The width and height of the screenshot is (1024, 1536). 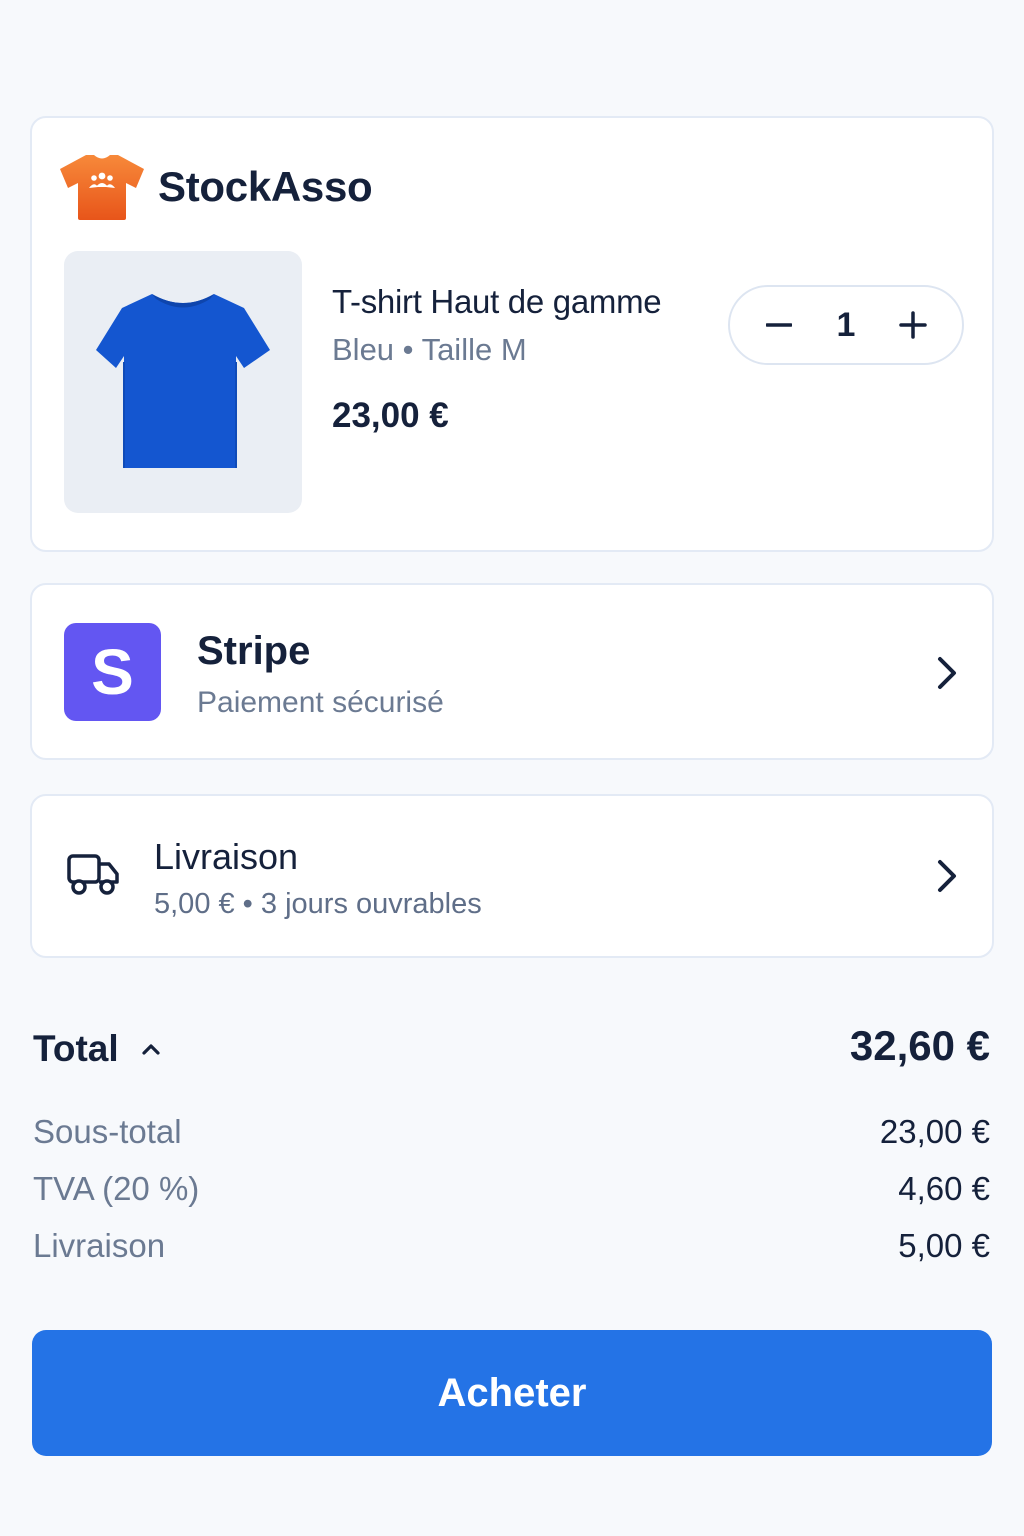 I want to click on blue-tshirt-image, so click(x=183, y=381).